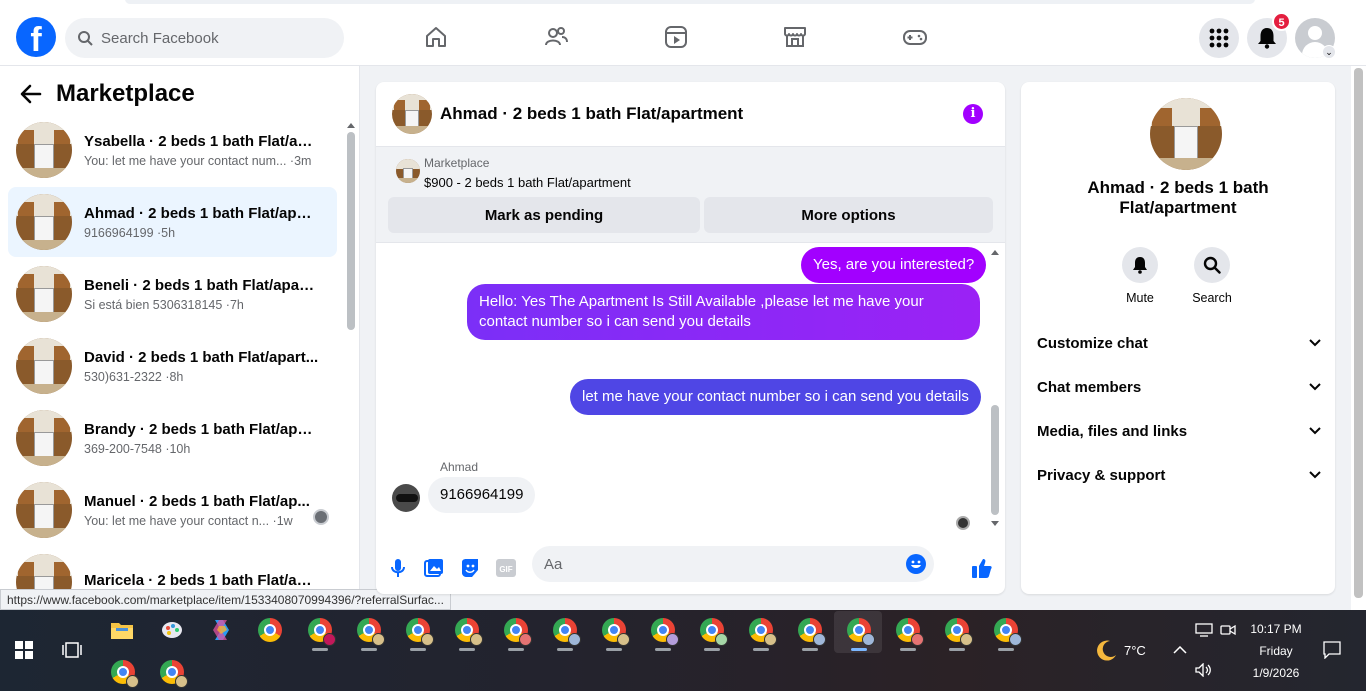 The height and width of the screenshot is (691, 1366). I want to click on message-bubble-outgoing: Yes, are you interested?, so click(894, 265).